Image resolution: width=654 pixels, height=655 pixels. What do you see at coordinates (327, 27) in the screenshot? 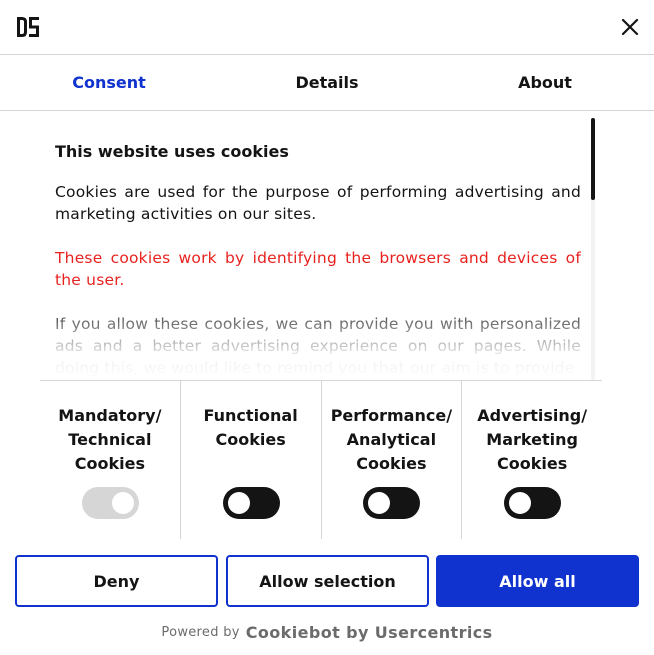
I see `dialog-header` at bounding box center [327, 27].